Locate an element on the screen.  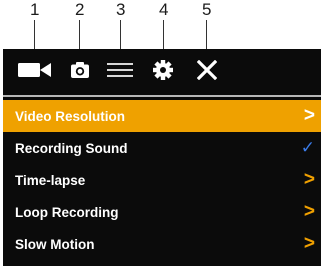
tab-photo is located at coordinates (80, 70).